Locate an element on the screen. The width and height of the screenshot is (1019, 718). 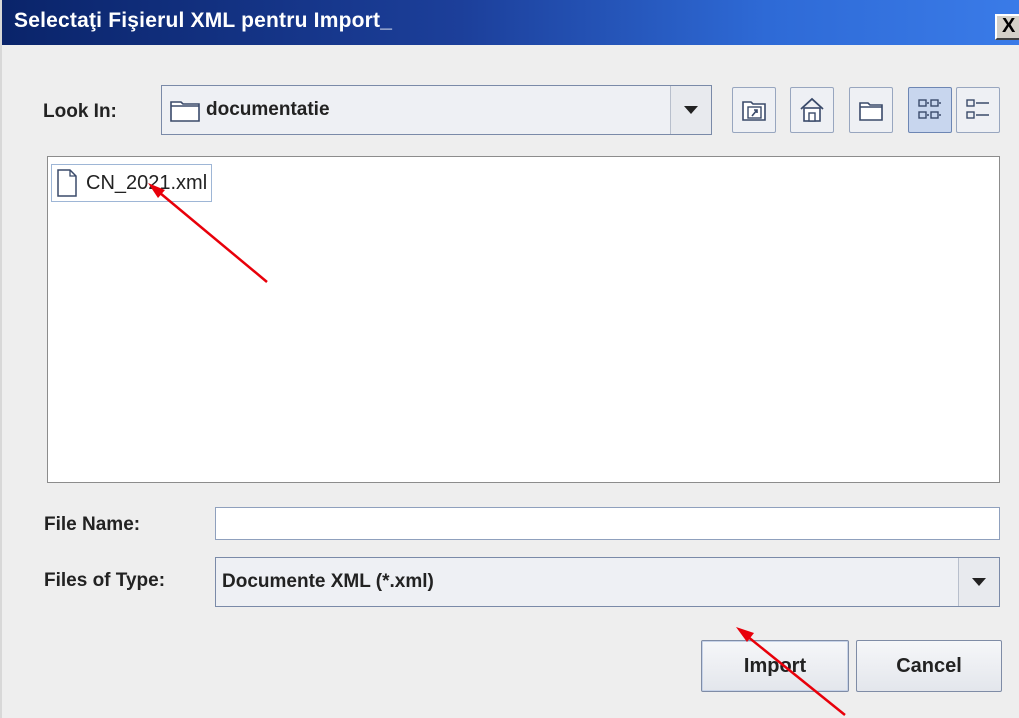
new-folder-button is located at coordinates (871, 110).